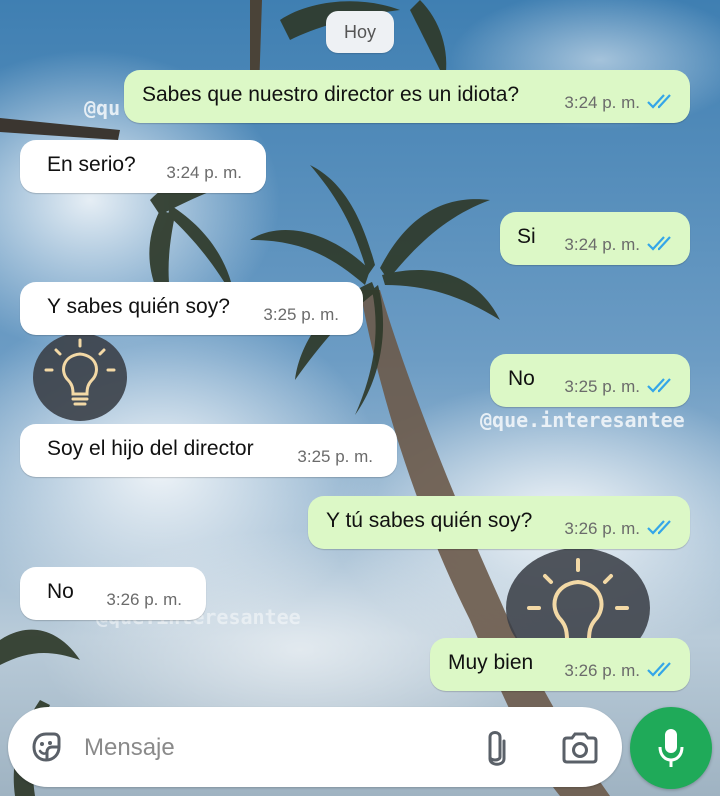  I want to click on sticker-icon, so click(46, 747).